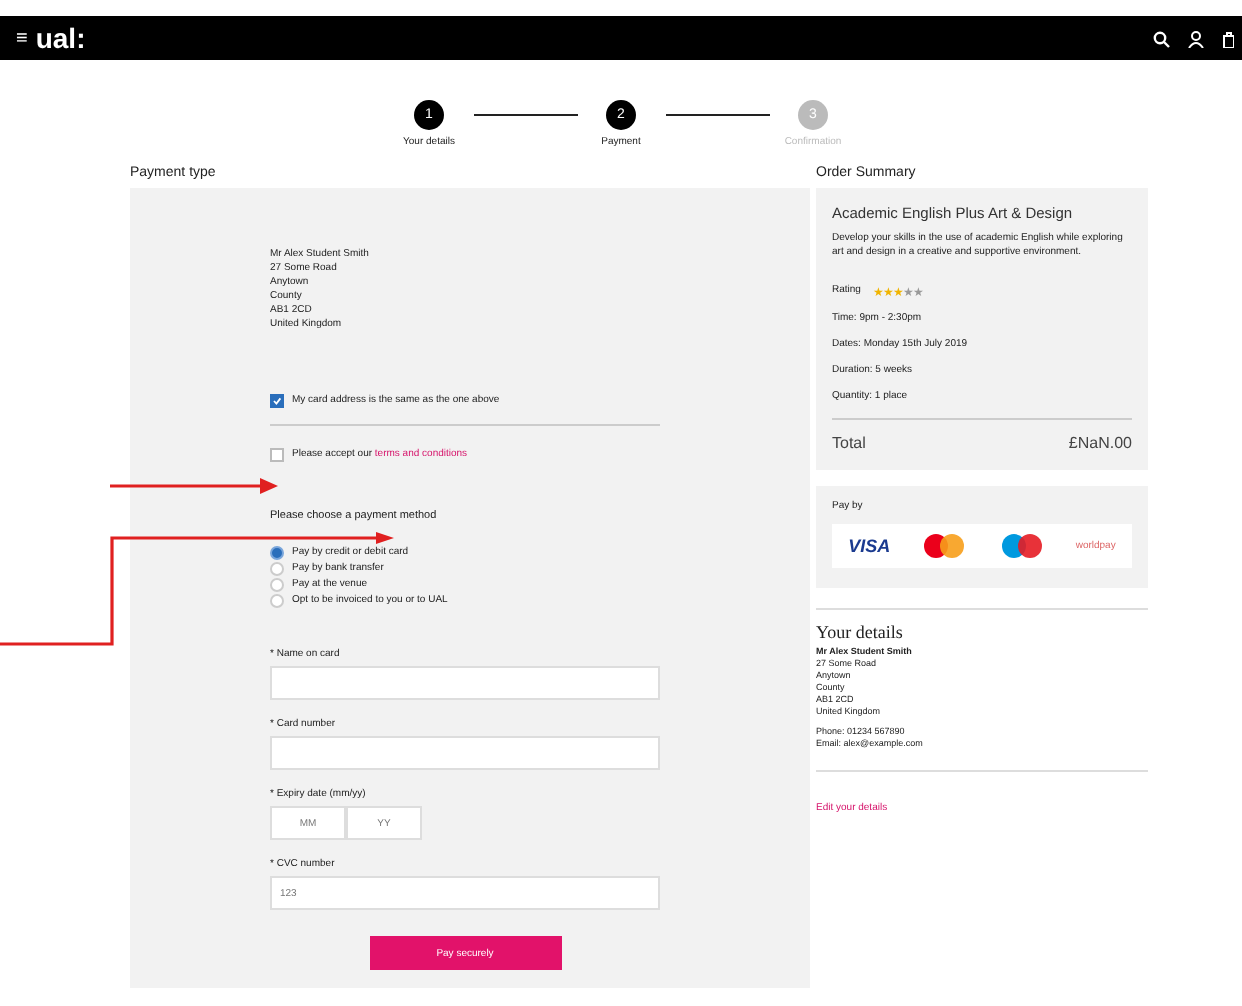 The image size is (1242, 1006). Describe the element at coordinates (849, 443) in the screenshot. I see `total-label: Total` at that location.